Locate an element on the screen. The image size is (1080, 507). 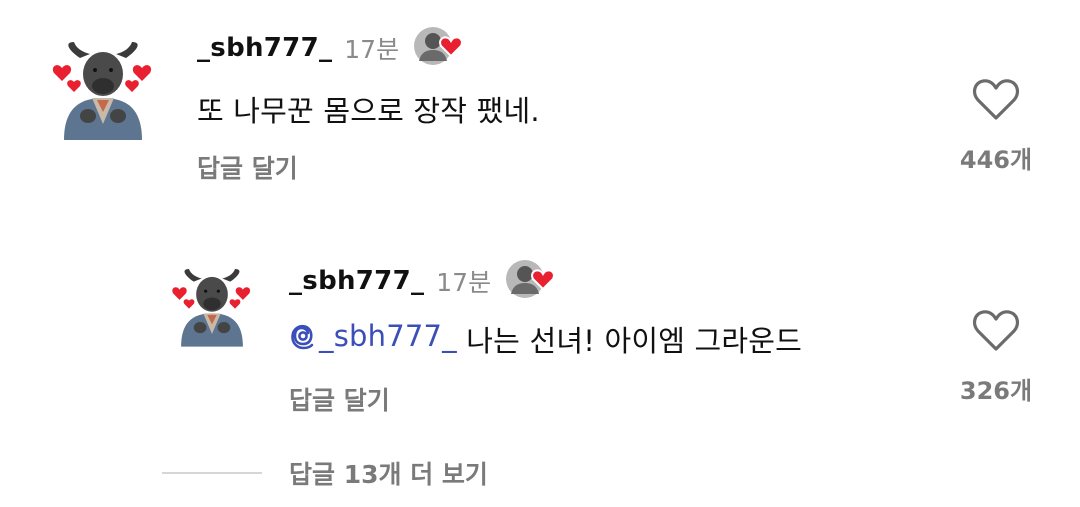
view-more-replies: 답글 13개 더 보기 is located at coordinates (325, 473).